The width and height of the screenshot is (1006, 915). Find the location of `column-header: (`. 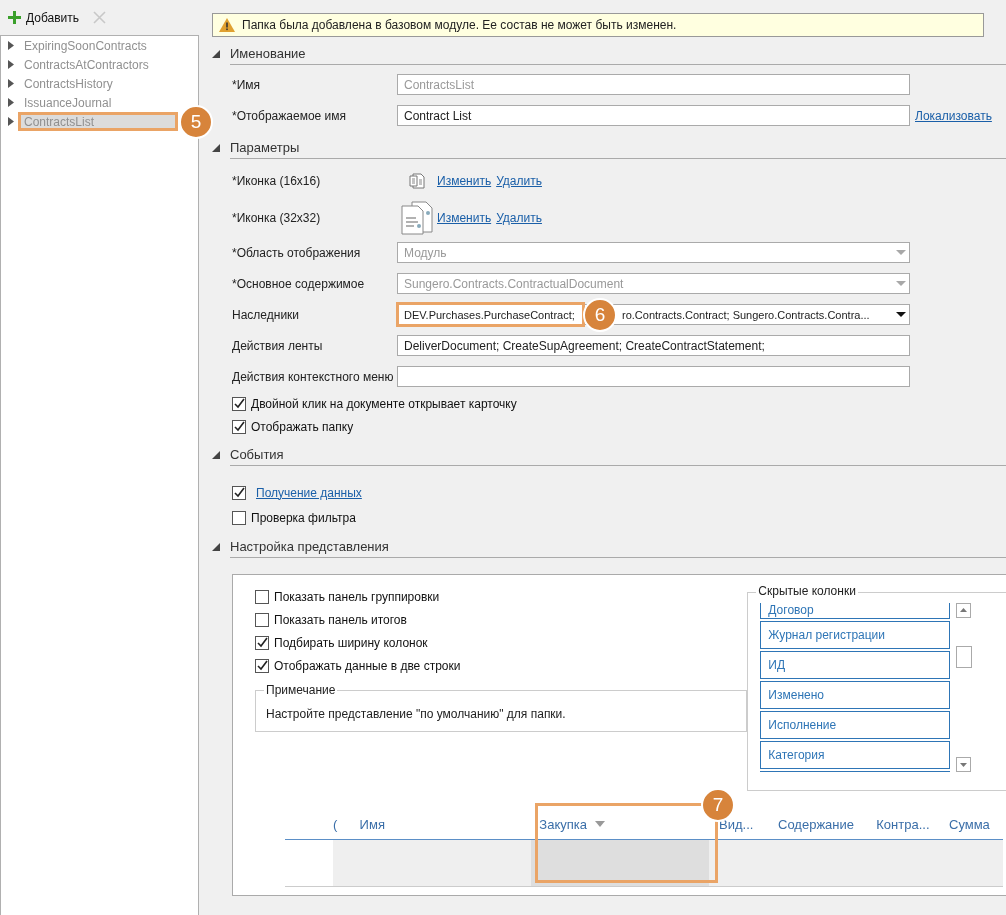

column-header: ( is located at coordinates (344, 824).